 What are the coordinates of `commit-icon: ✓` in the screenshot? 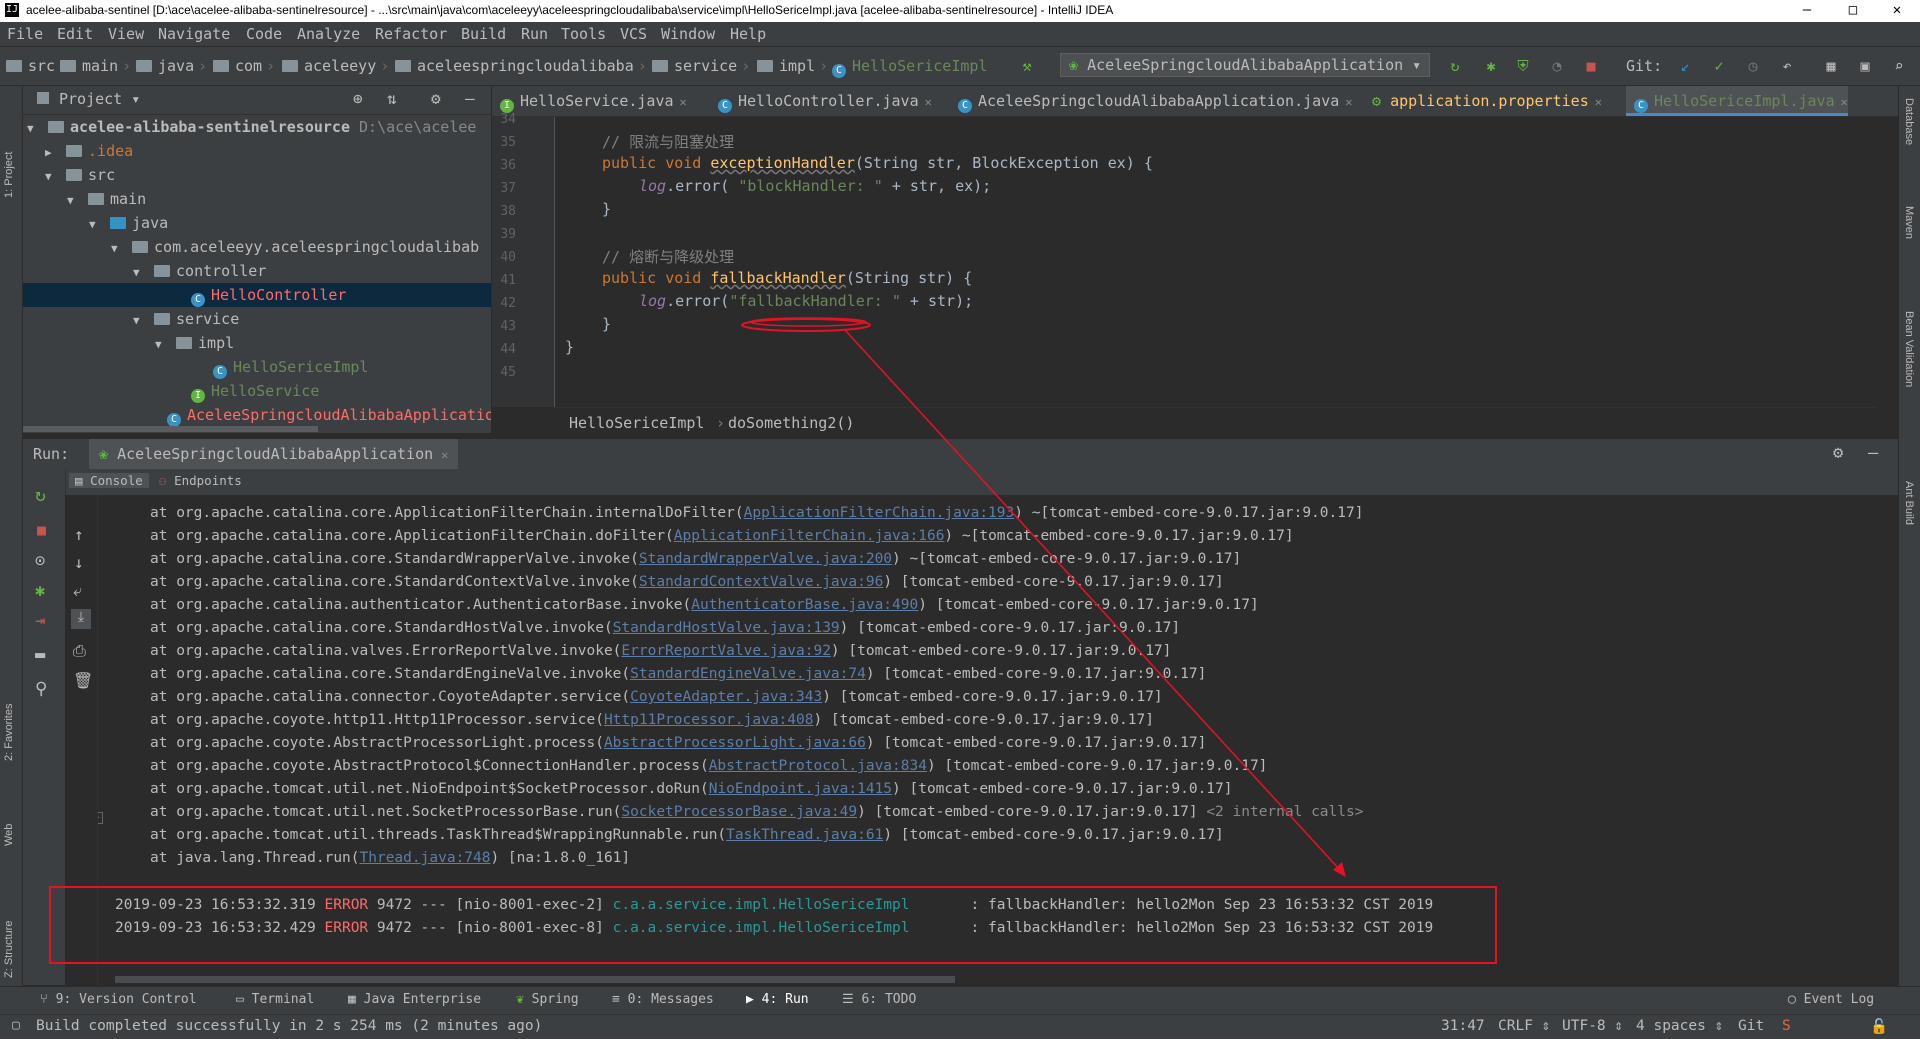 It's located at (1719, 66).